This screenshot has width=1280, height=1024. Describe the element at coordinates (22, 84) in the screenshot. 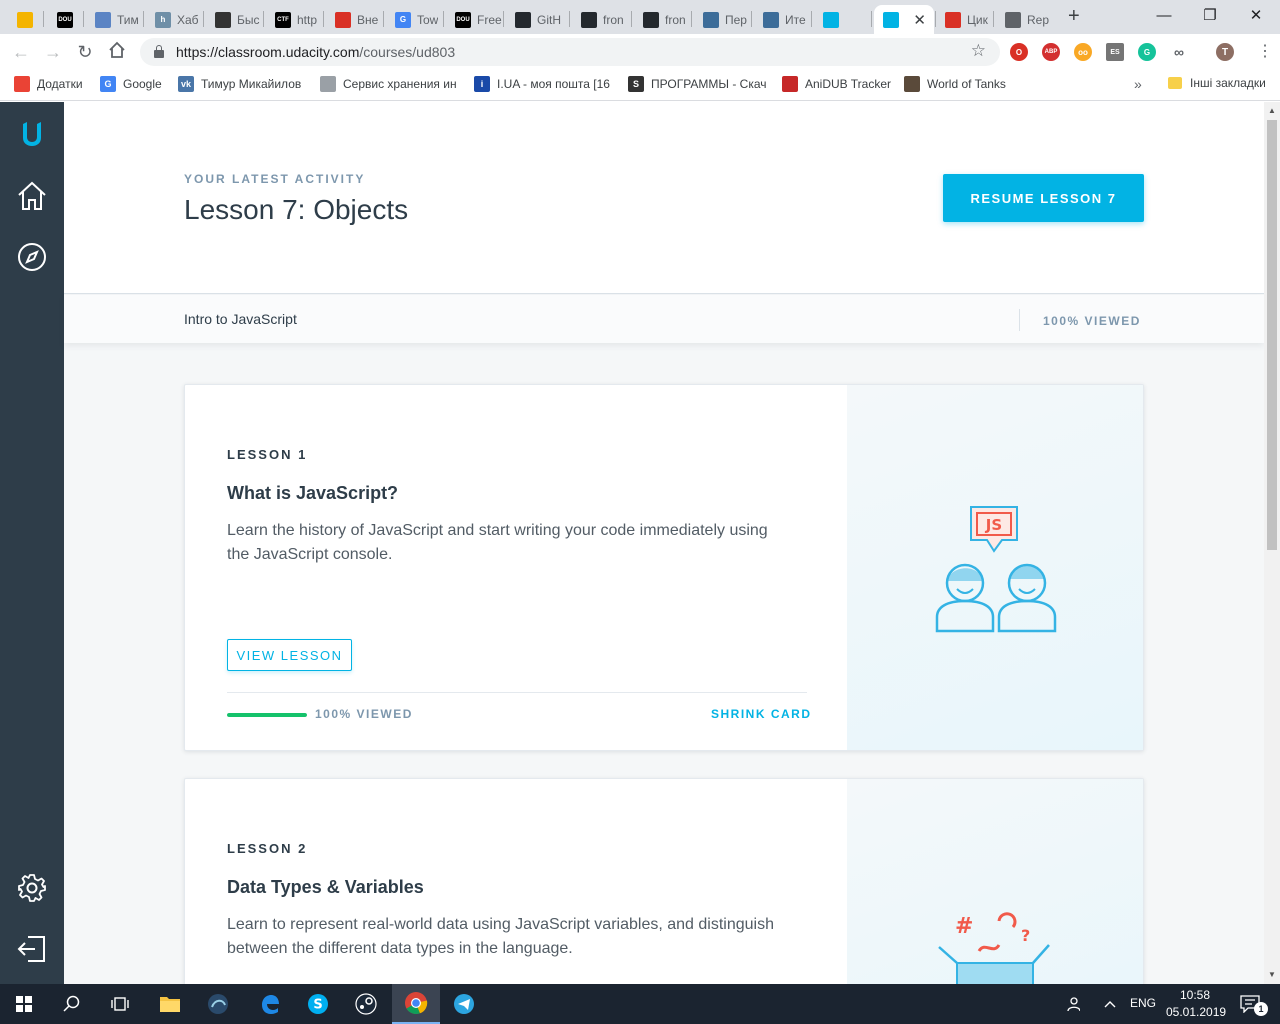

I see `apps-icon` at that location.